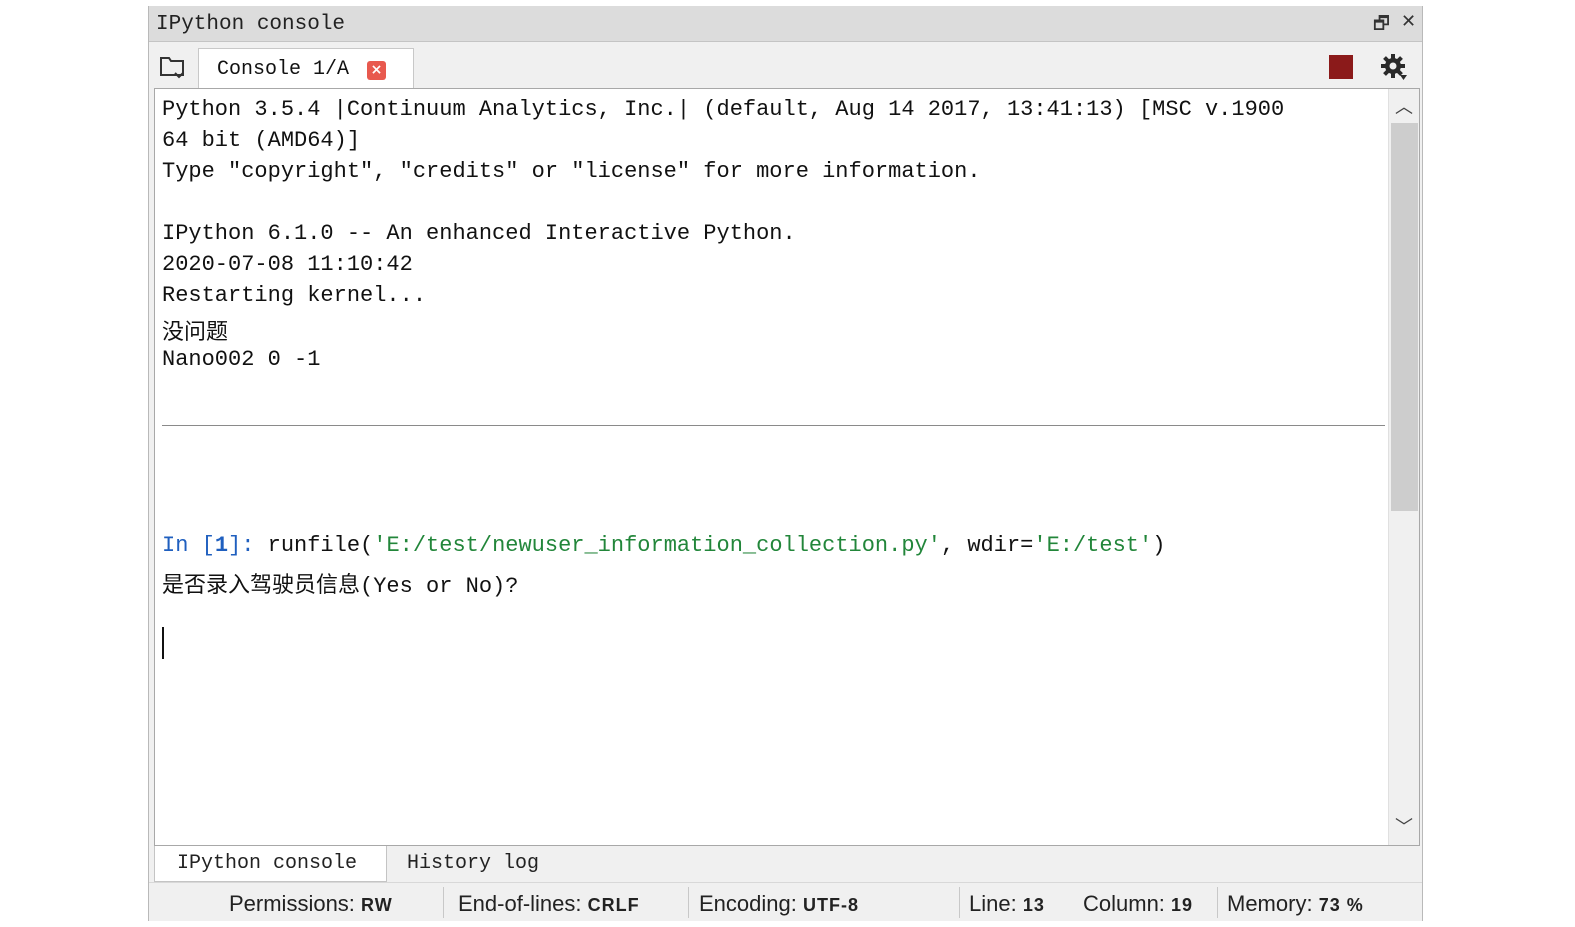 The height and width of the screenshot is (927, 1575). Describe the element at coordinates (340, 586) in the screenshot. I see `program-output: 是否录入驾驶员信息(Yes or No)?` at that location.